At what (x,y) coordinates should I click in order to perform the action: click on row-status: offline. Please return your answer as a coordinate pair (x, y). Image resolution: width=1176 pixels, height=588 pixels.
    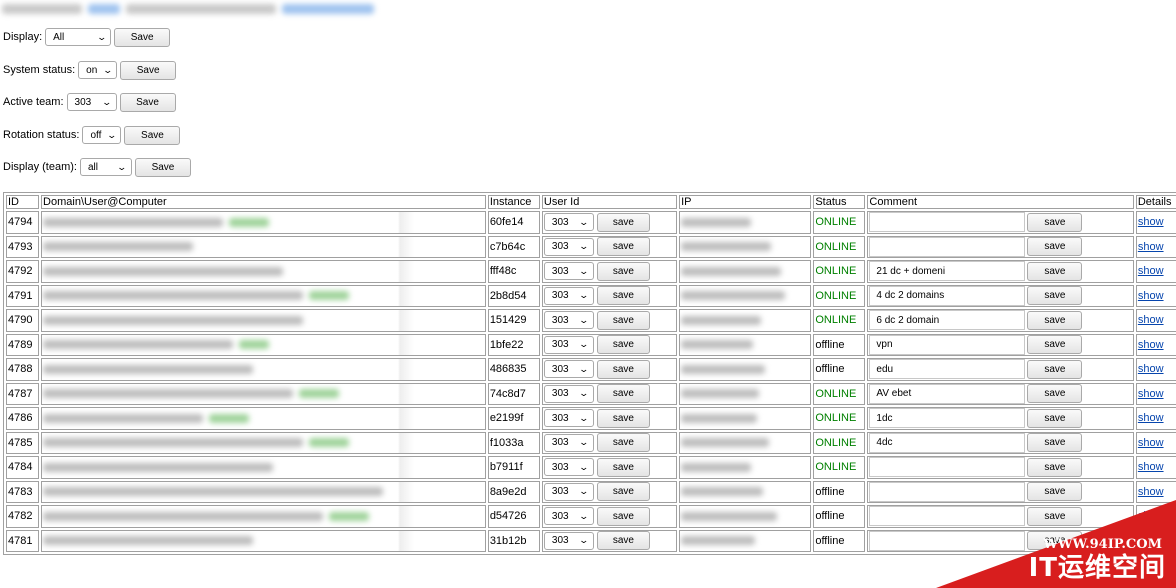
    Looking at the image, I should click on (839, 369).